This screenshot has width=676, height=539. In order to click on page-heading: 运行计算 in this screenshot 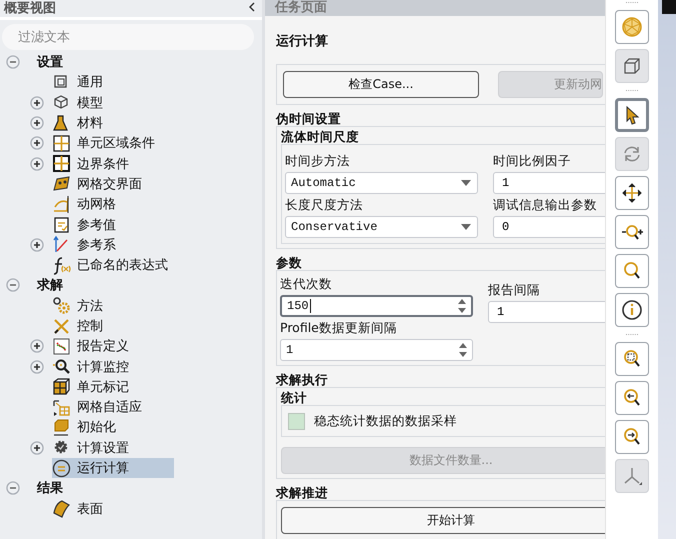, I will do `click(302, 41)`.